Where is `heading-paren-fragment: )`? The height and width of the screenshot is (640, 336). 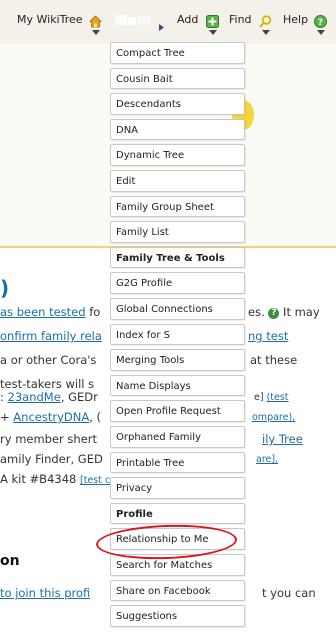
heading-paren-fragment: ) is located at coordinates (5, 288).